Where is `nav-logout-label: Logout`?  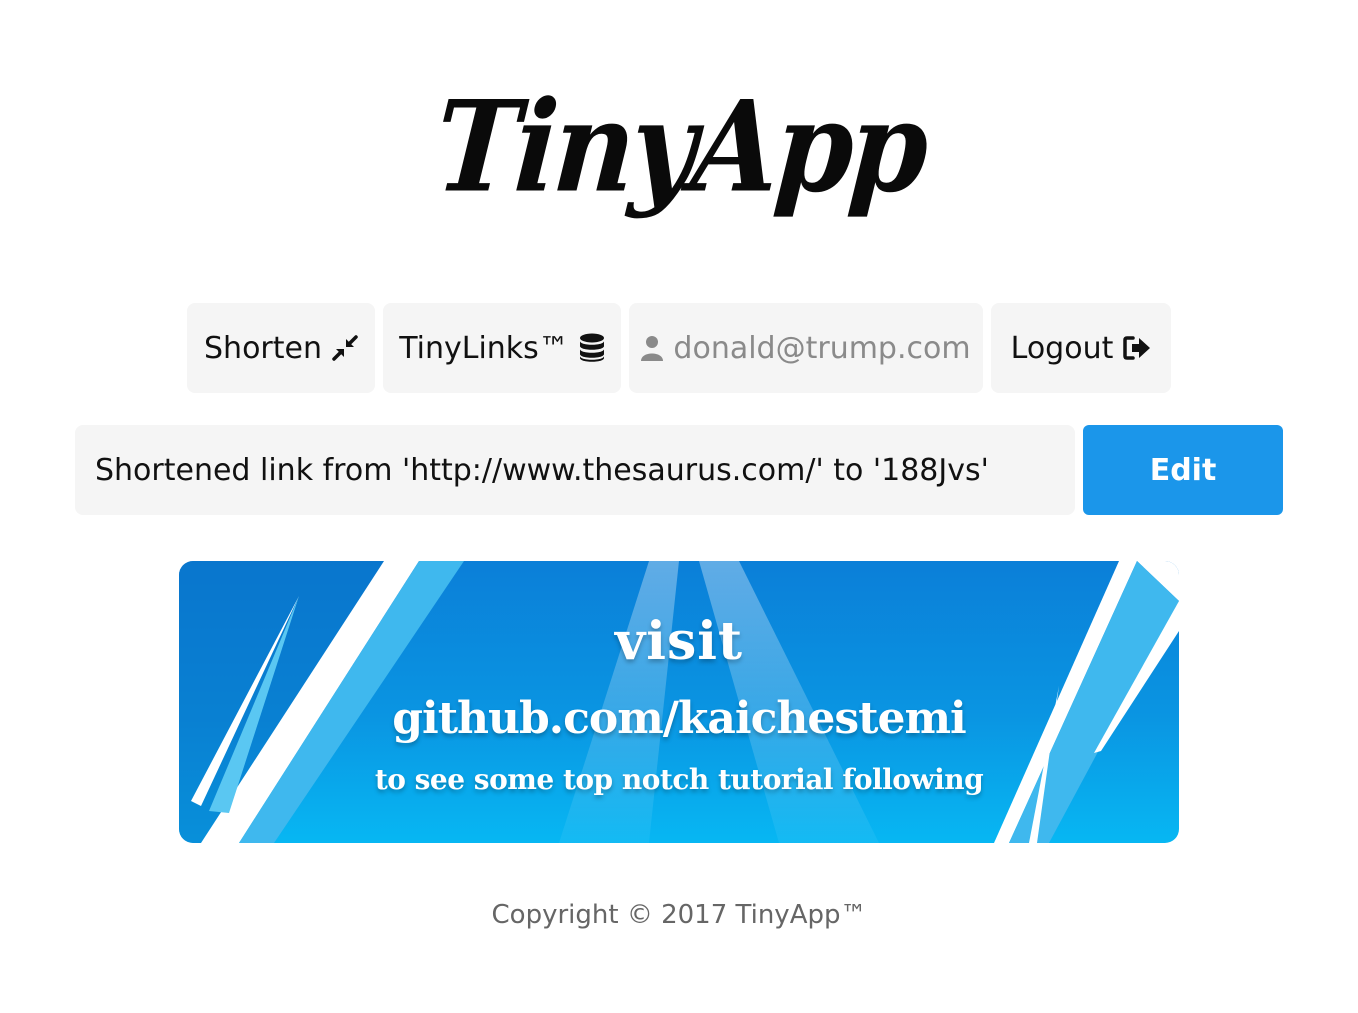
nav-logout-label: Logout is located at coordinates (1062, 348).